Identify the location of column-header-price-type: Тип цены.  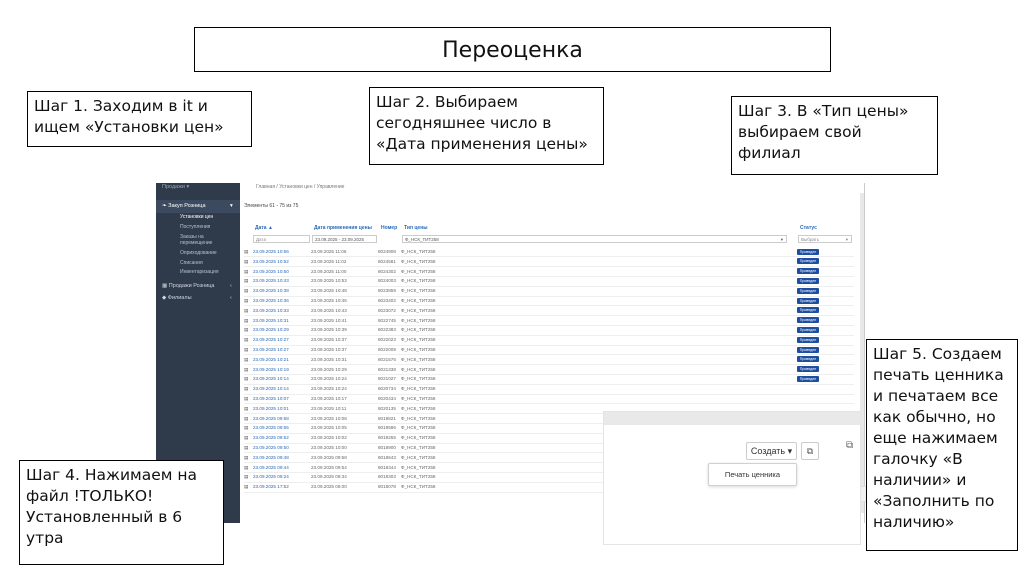
(416, 228).